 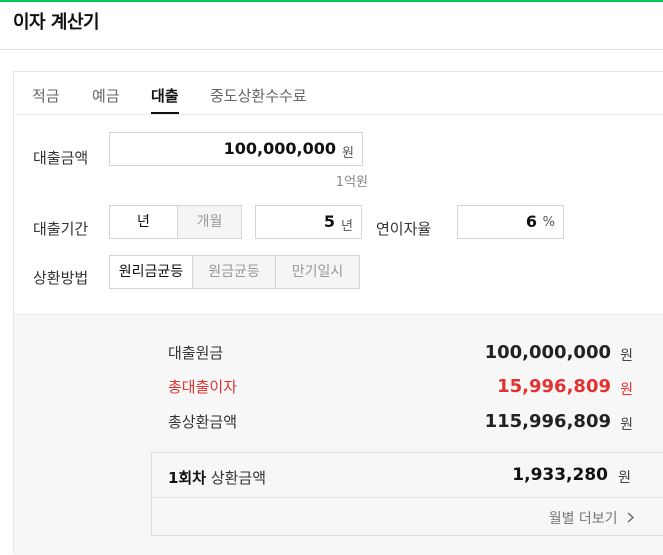 What do you see at coordinates (347, 226) in the screenshot?
I see `loan-period-unit: 년` at bounding box center [347, 226].